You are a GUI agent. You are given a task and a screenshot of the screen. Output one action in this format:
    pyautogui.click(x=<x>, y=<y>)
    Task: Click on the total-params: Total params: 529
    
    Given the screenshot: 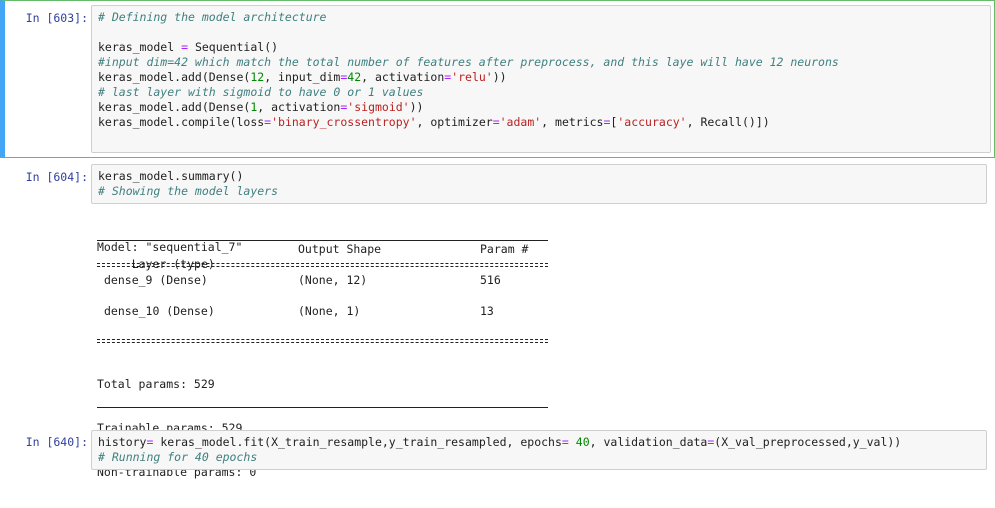 What is the action you would take?
    pyautogui.click(x=156, y=384)
    